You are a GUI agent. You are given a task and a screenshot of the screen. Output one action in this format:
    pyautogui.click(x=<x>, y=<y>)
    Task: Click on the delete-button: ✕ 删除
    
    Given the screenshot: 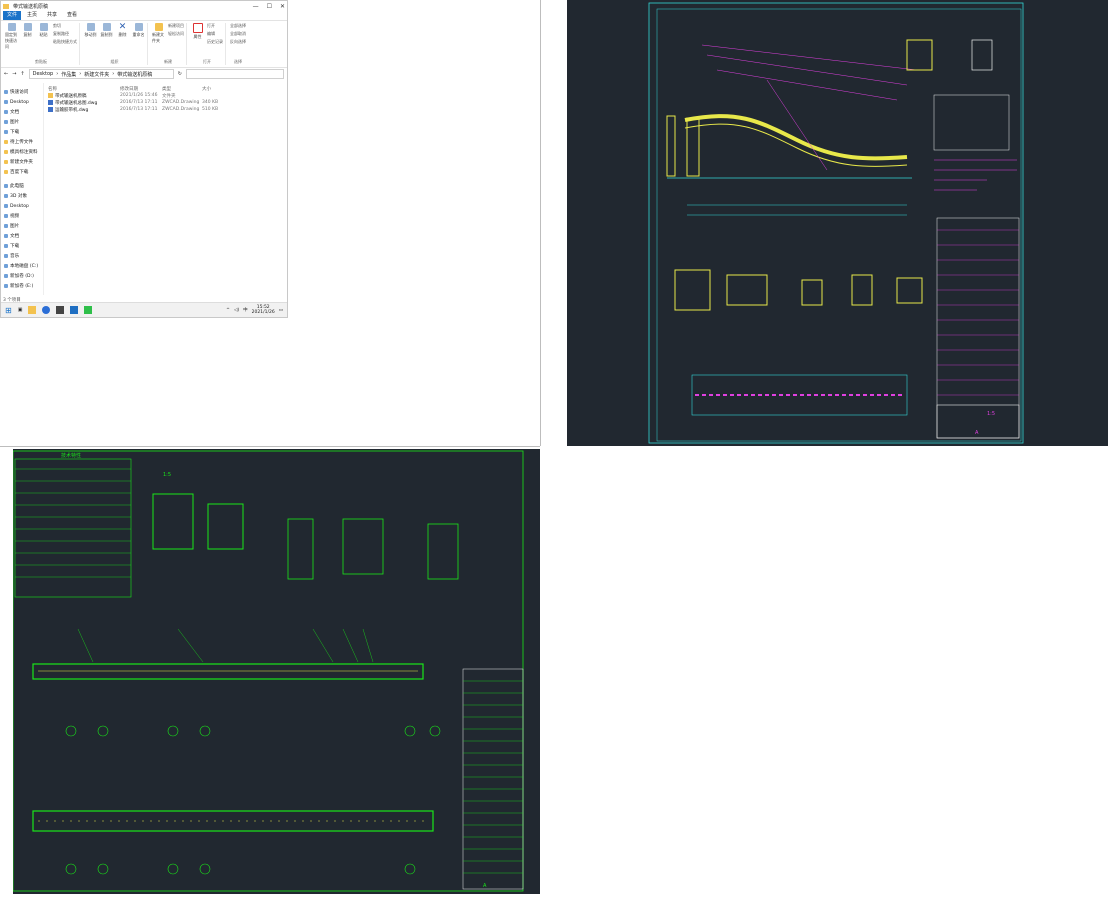 What is the action you would take?
    pyautogui.click(x=122, y=41)
    